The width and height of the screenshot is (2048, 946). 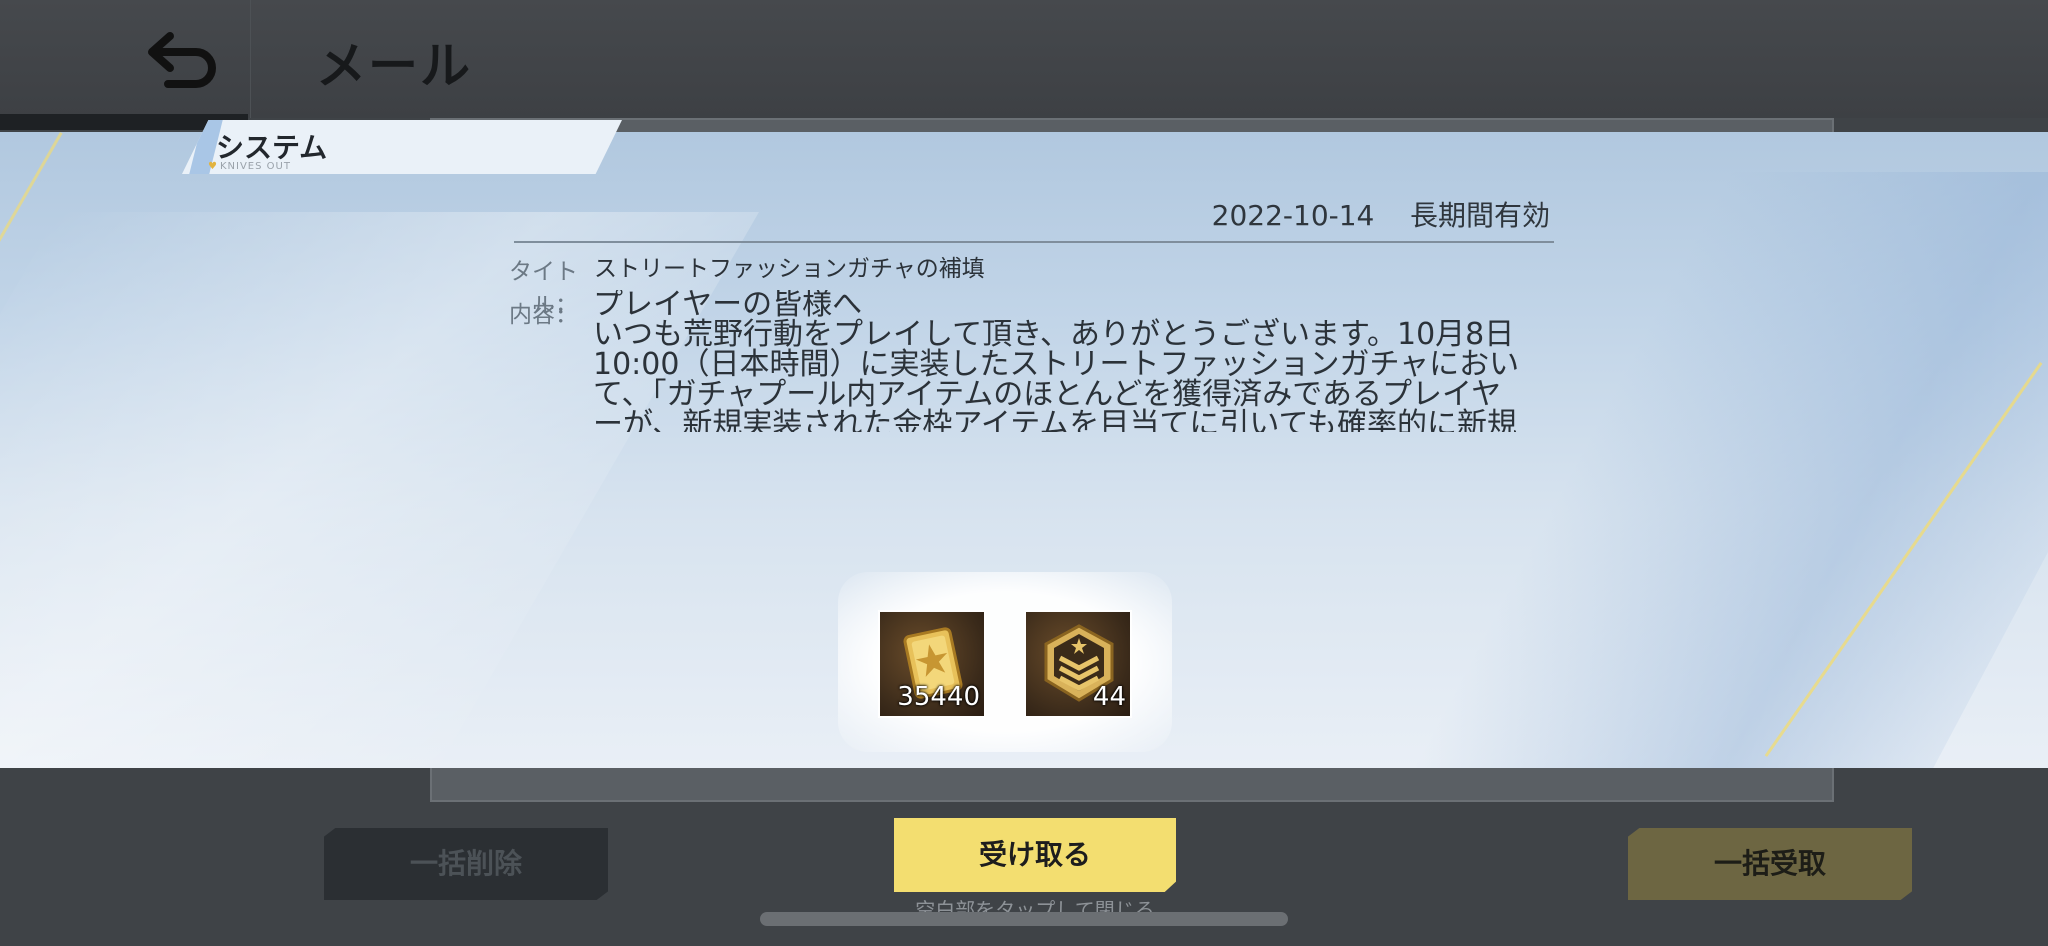 What do you see at coordinates (1035, 855) in the screenshot?
I see `receive-button: 受け取る` at bounding box center [1035, 855].